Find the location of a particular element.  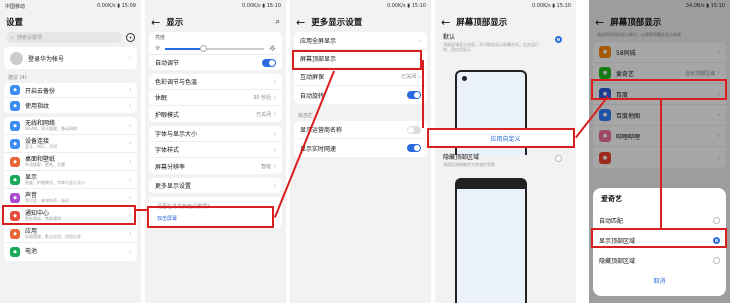

hide-top-option: 隐藏顶部区域 顶部区域将被作为状态栏背景 is located at coordinates (505, 160).